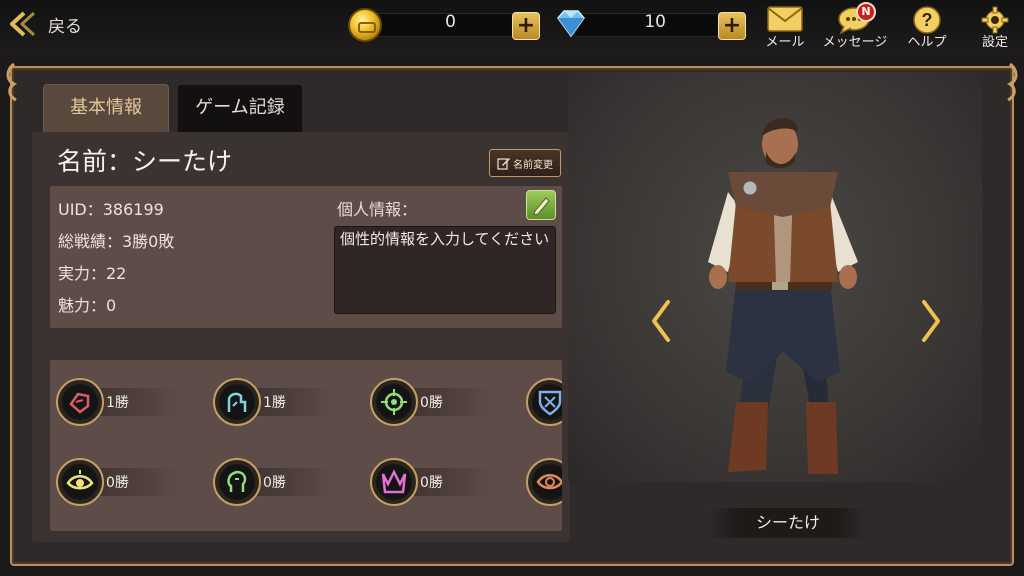 The image size is (1024, 576). I want to click on edit-pencil-icon, so click(541, 206).